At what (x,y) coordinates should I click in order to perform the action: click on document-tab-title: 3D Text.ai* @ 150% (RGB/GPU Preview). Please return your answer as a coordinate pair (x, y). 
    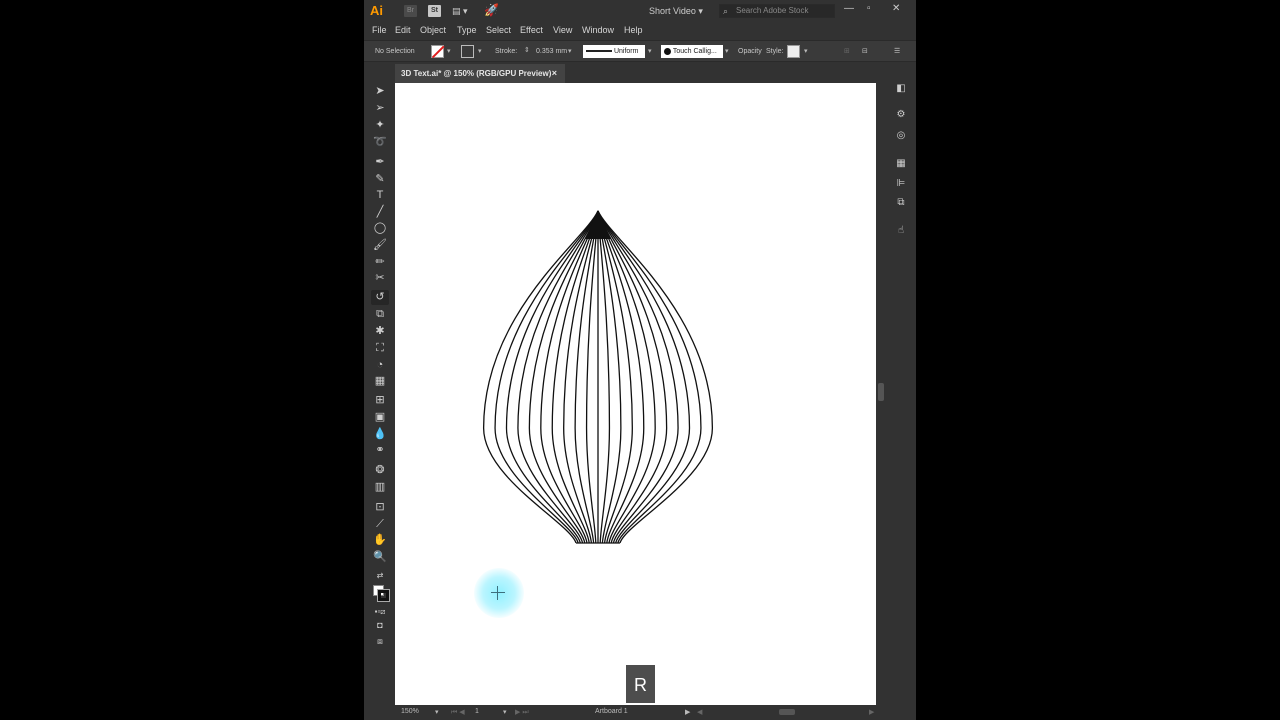
    Looking at the image, I should click on (476, 73).